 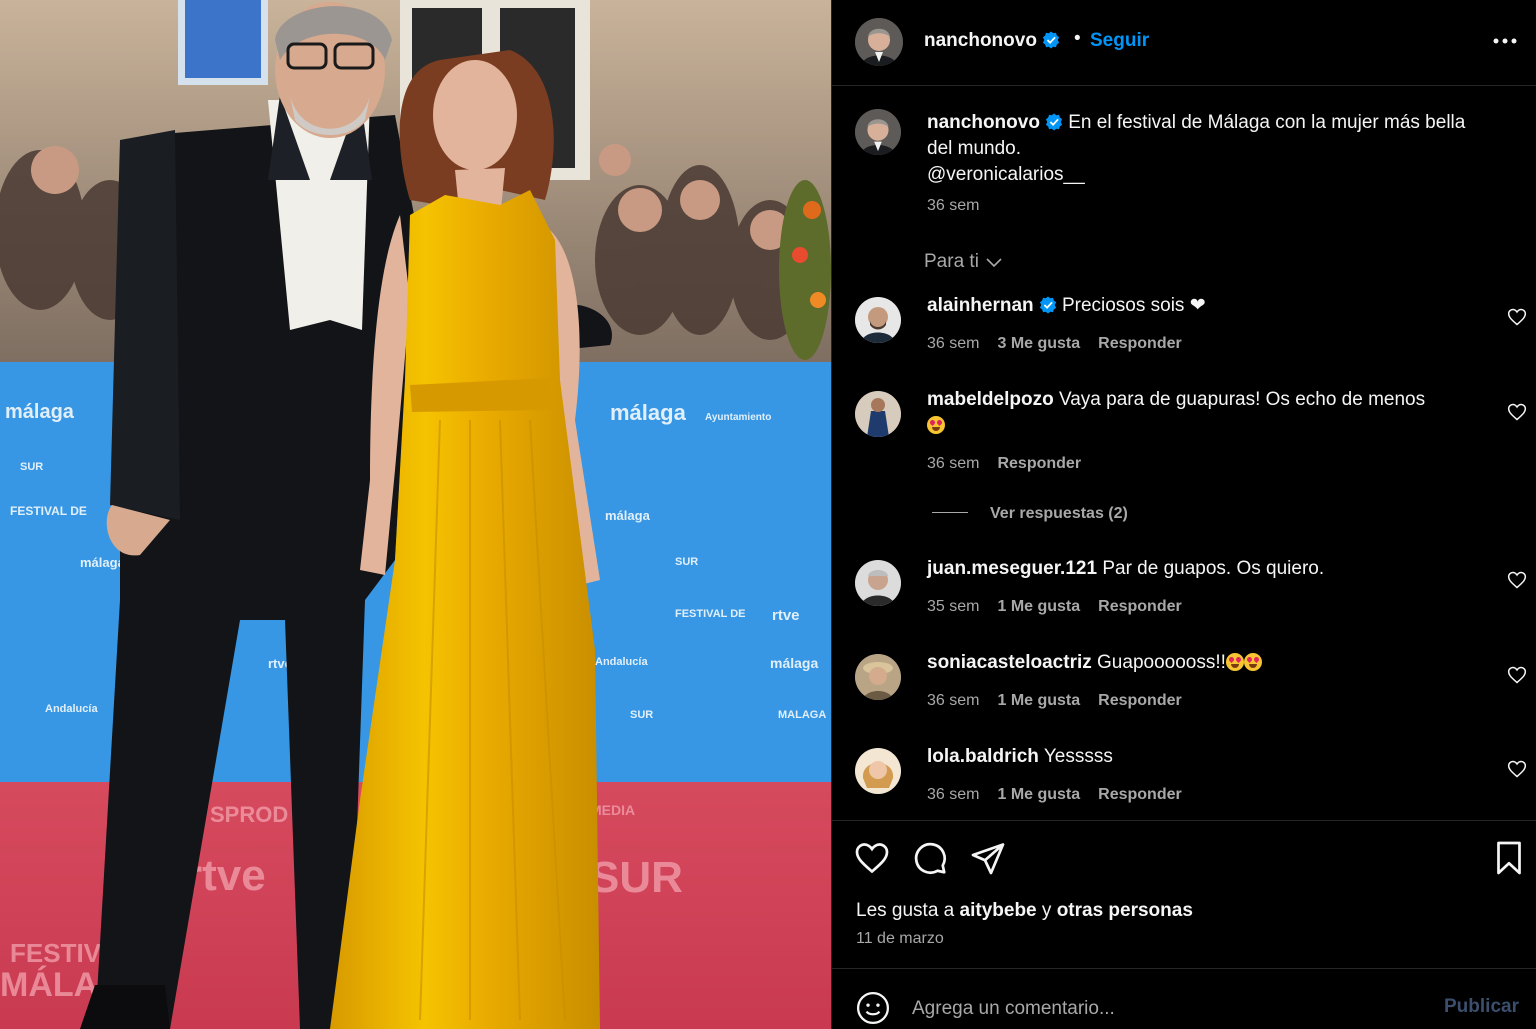 I want to click on caption-avatar, so click(x=878, y=132).